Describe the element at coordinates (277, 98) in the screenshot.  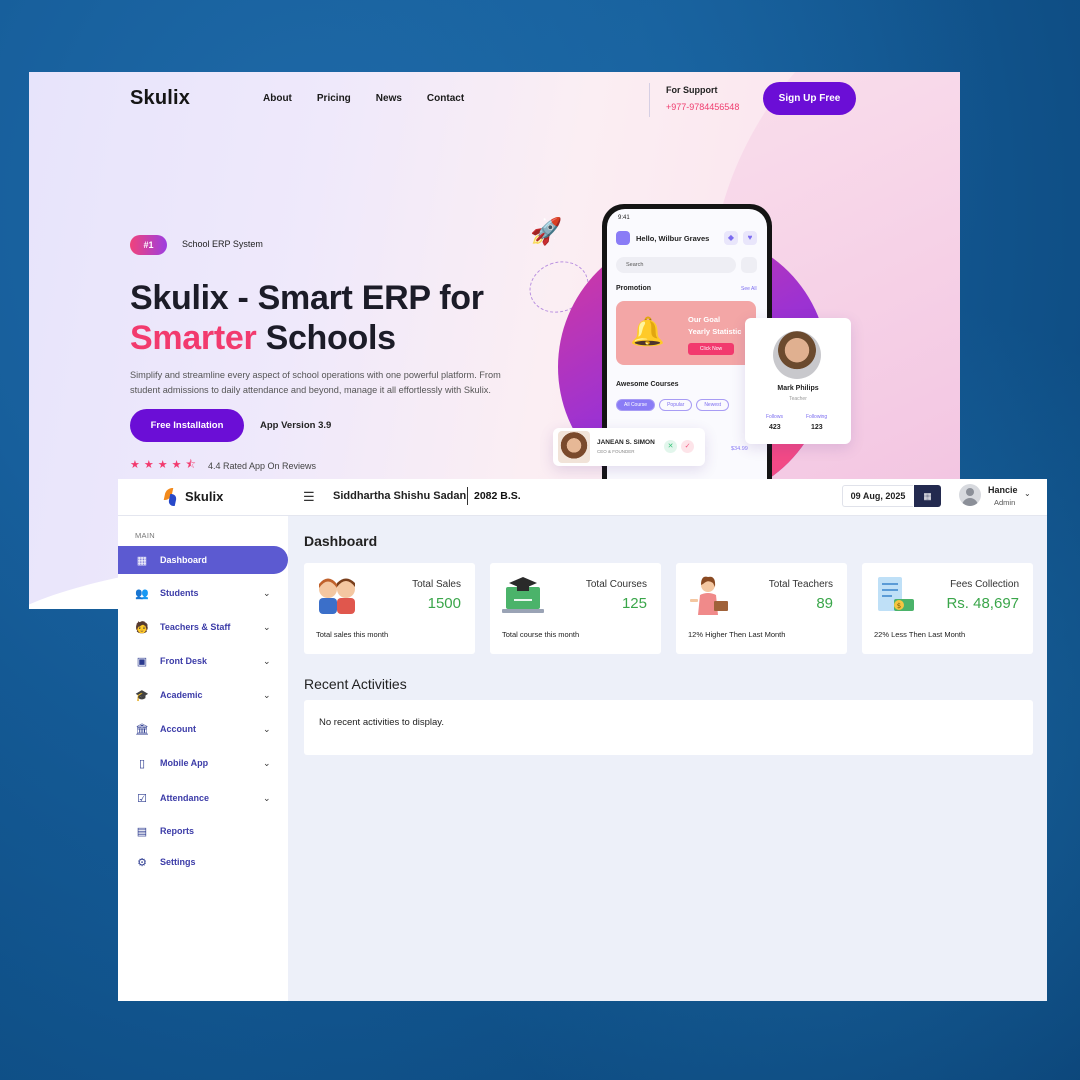
I see `nav-about: About` at that location.